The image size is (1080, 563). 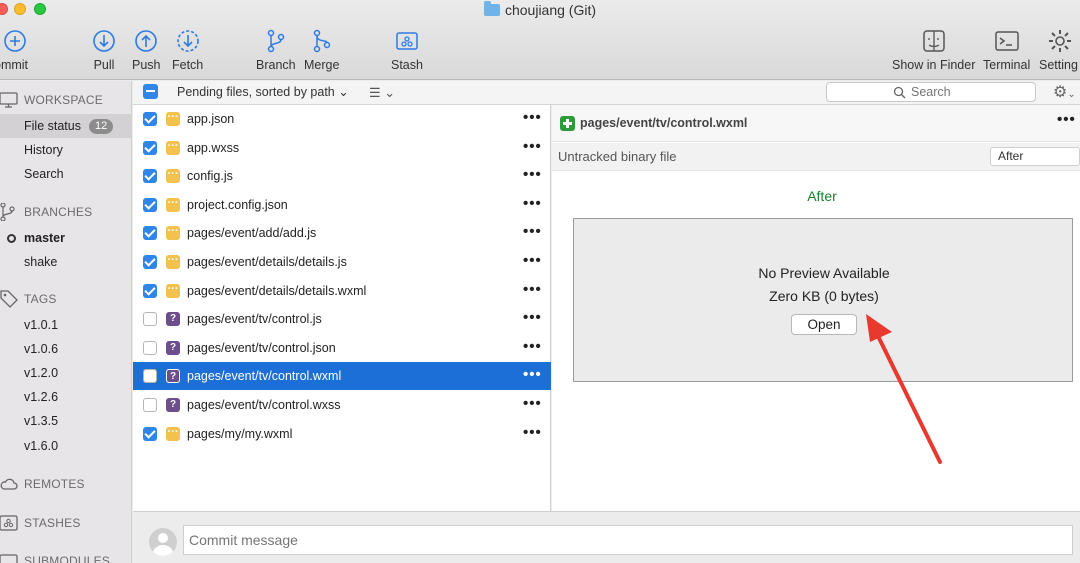 What do you see at coordinates (342, 405) in the screenshot?
I see `file-row: ? pages/event/tv/control.wxss •••` at bounding box center [342, 405].